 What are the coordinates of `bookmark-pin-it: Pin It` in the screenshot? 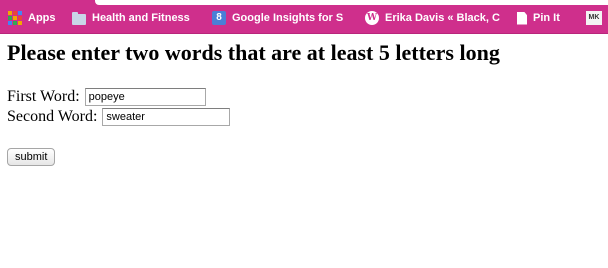 It's located at (538, 18).